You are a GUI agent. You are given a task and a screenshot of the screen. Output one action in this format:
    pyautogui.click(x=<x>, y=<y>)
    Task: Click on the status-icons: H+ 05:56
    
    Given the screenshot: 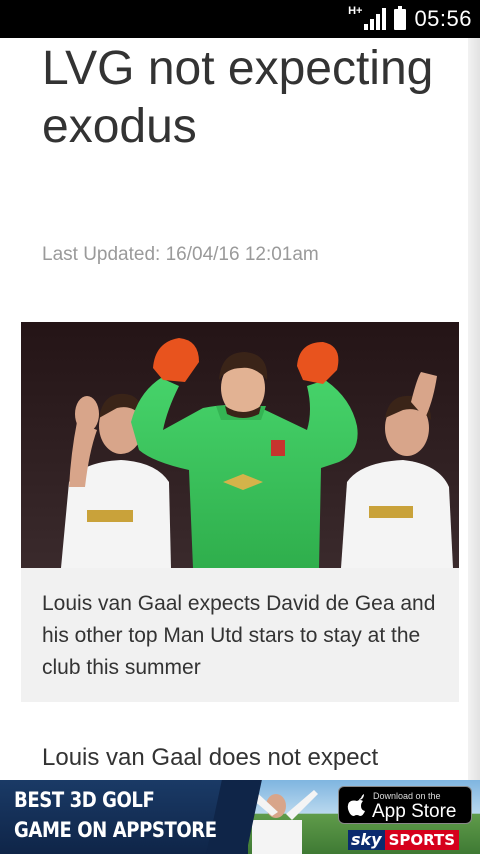 What is the action you would take?
    pyautogui.click(x=410, y=19)
    